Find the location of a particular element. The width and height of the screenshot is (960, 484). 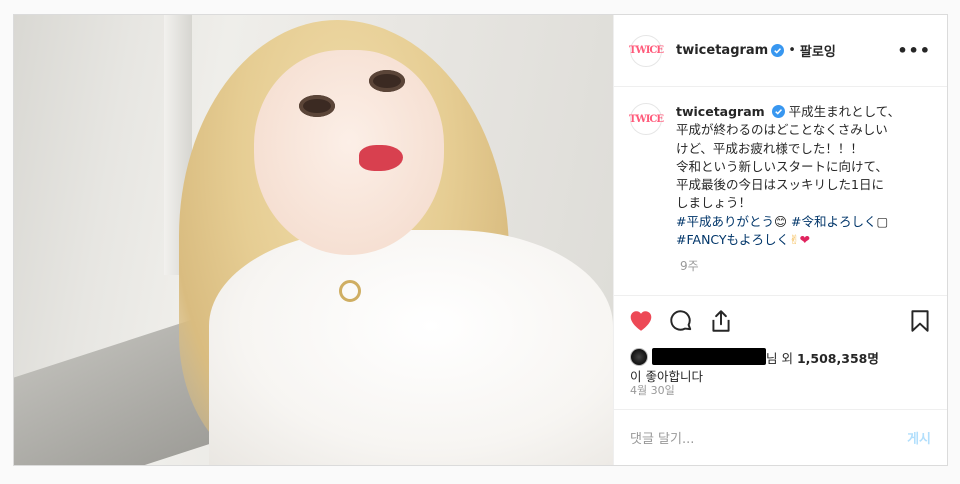

likes-summary: 님 외 1,508,358명 이 좋아합니다 is located at coordinates (780, 364).